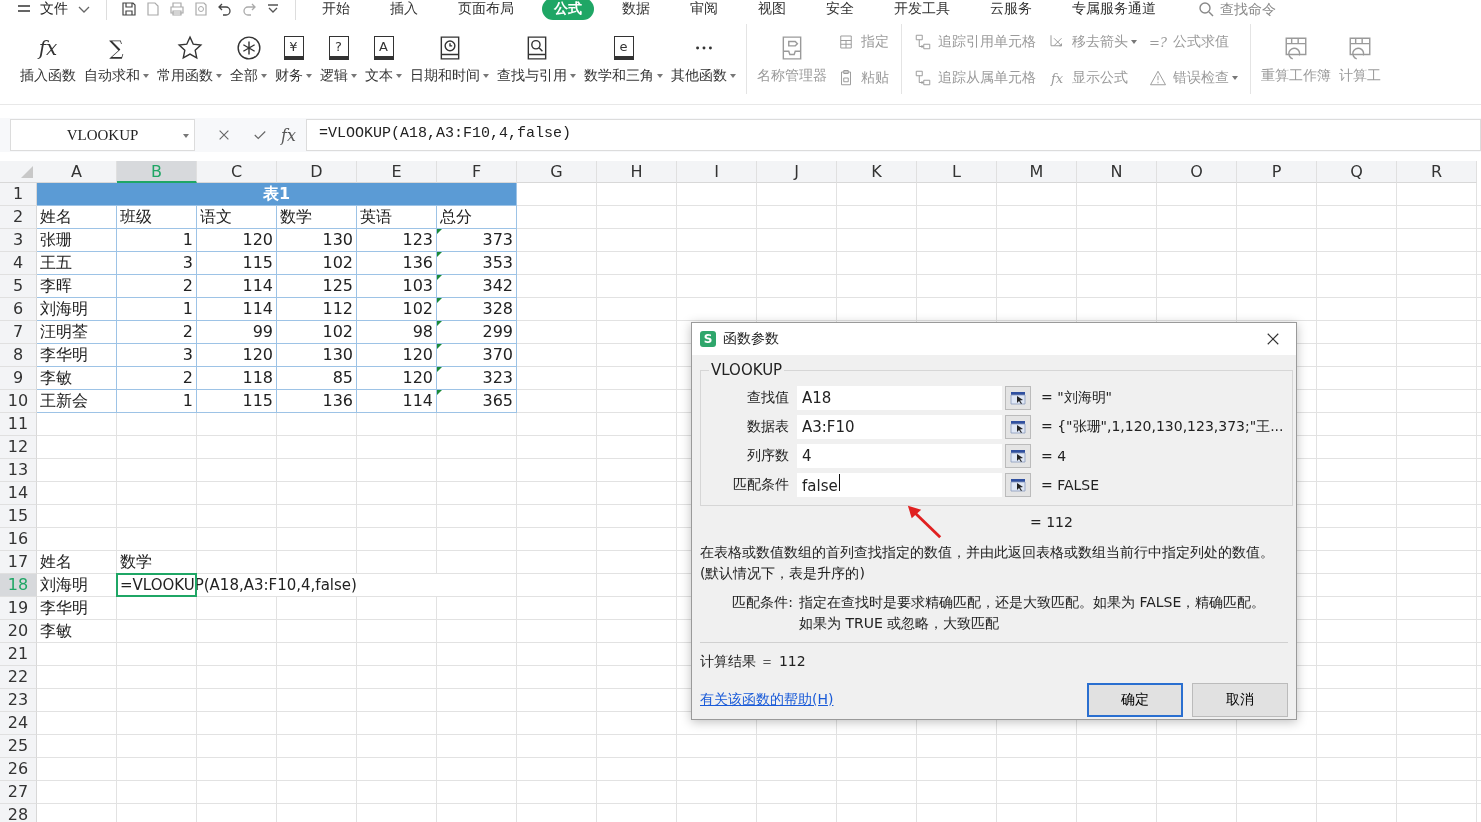  What do you see at coordinates (102, 135) in the screenshot?
I see `name-box: VLOOKUP` at bounding box center [102, 135].